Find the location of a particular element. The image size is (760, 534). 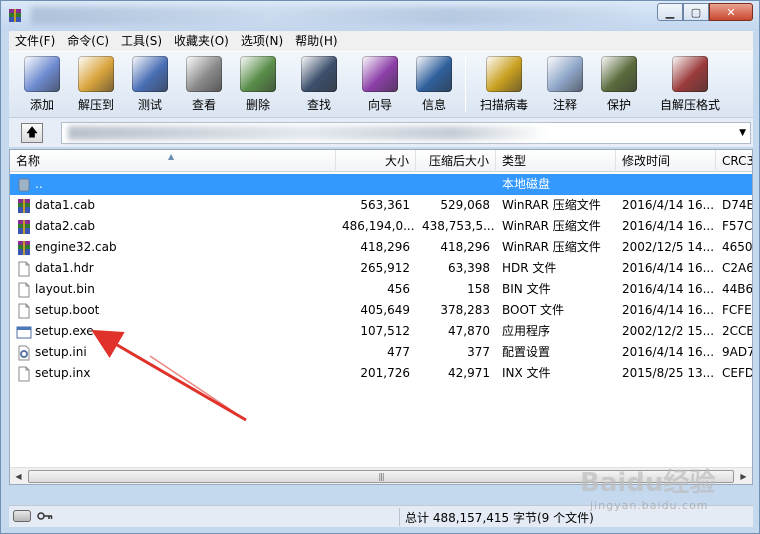

table-row: .. 本地磁盘 is located at coordinates (381, 184).